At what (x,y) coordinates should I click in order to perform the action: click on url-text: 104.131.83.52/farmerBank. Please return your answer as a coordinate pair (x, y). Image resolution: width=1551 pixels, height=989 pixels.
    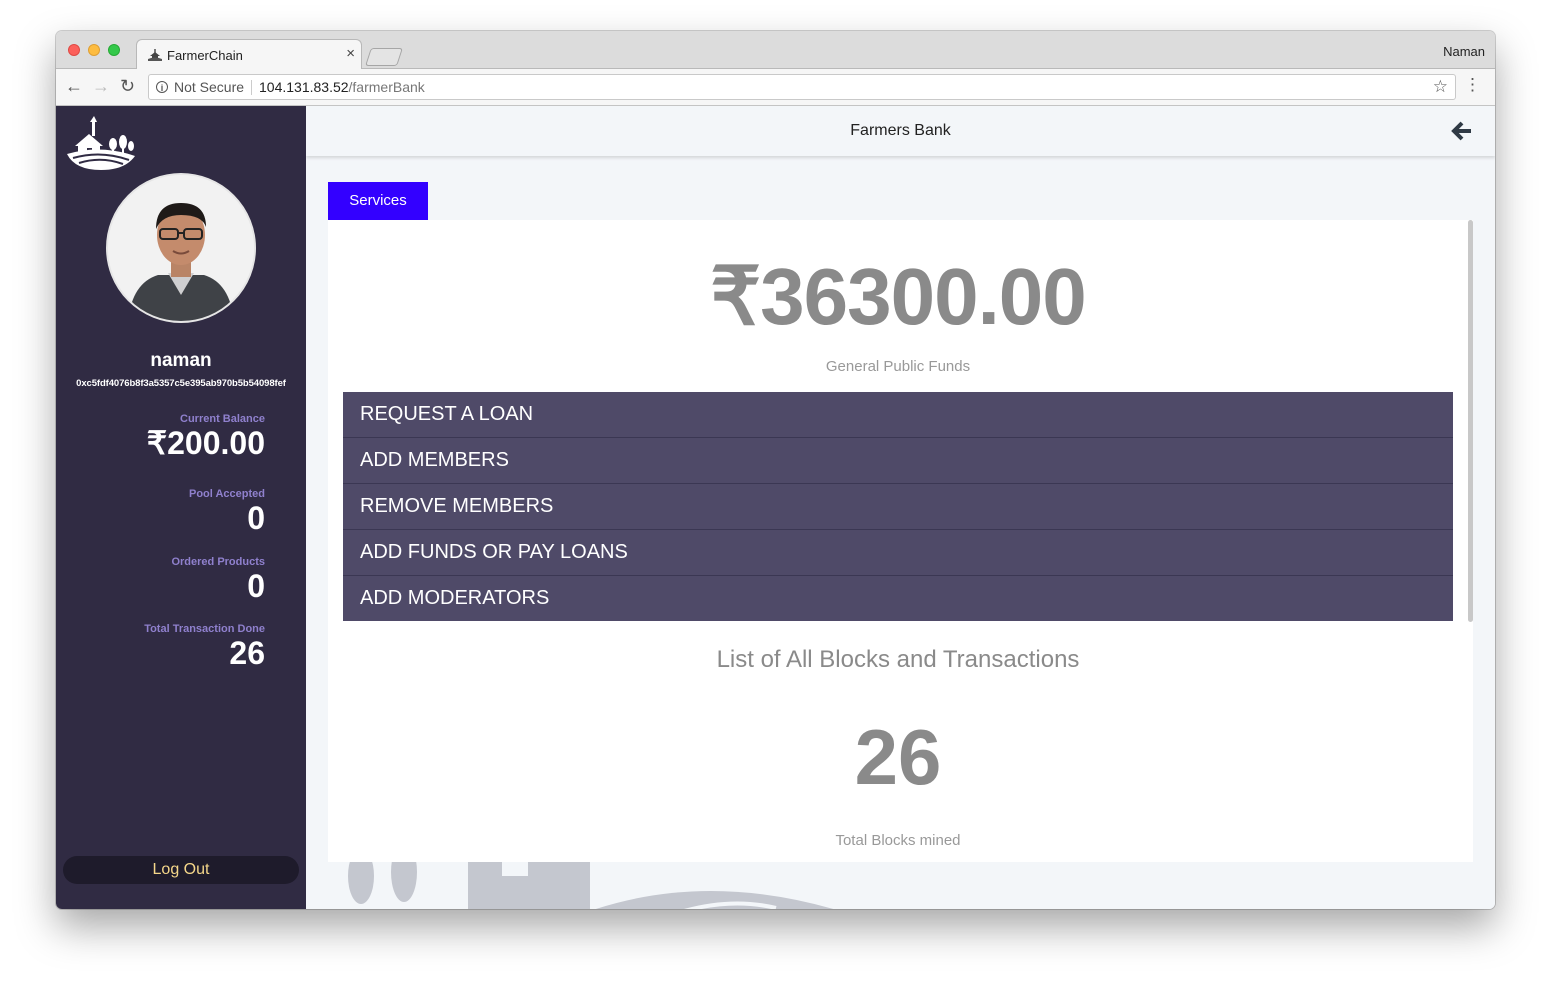
    Looking at the image, I should click on (342, 87).